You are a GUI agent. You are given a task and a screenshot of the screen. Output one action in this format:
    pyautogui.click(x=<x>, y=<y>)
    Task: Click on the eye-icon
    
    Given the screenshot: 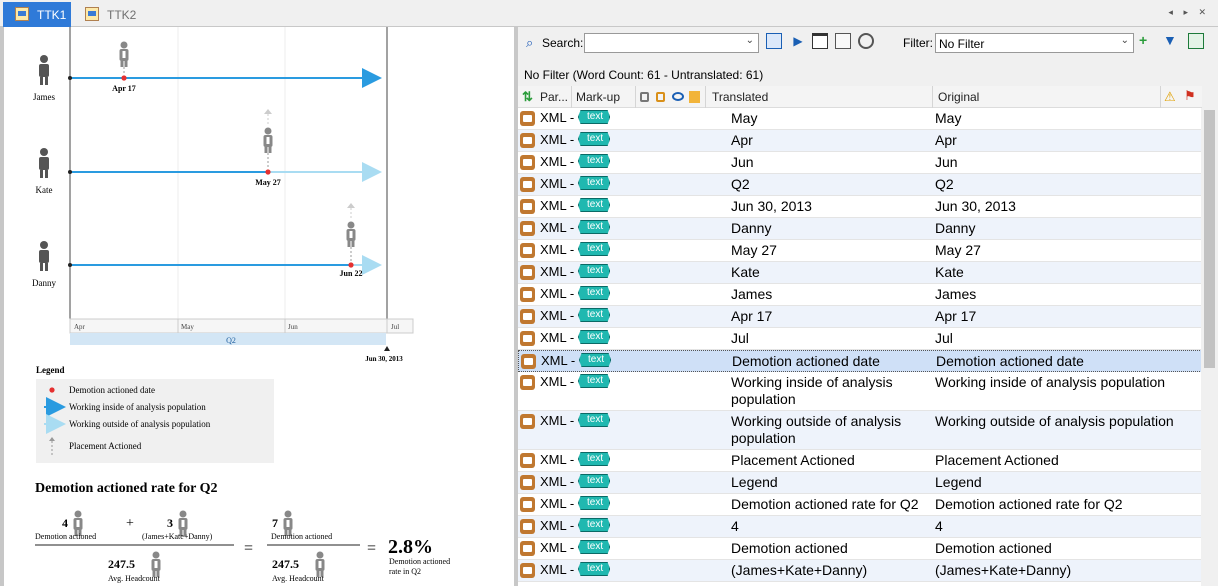 What is the action you would take?
    pyautogui.click(x=678, y=96)
    